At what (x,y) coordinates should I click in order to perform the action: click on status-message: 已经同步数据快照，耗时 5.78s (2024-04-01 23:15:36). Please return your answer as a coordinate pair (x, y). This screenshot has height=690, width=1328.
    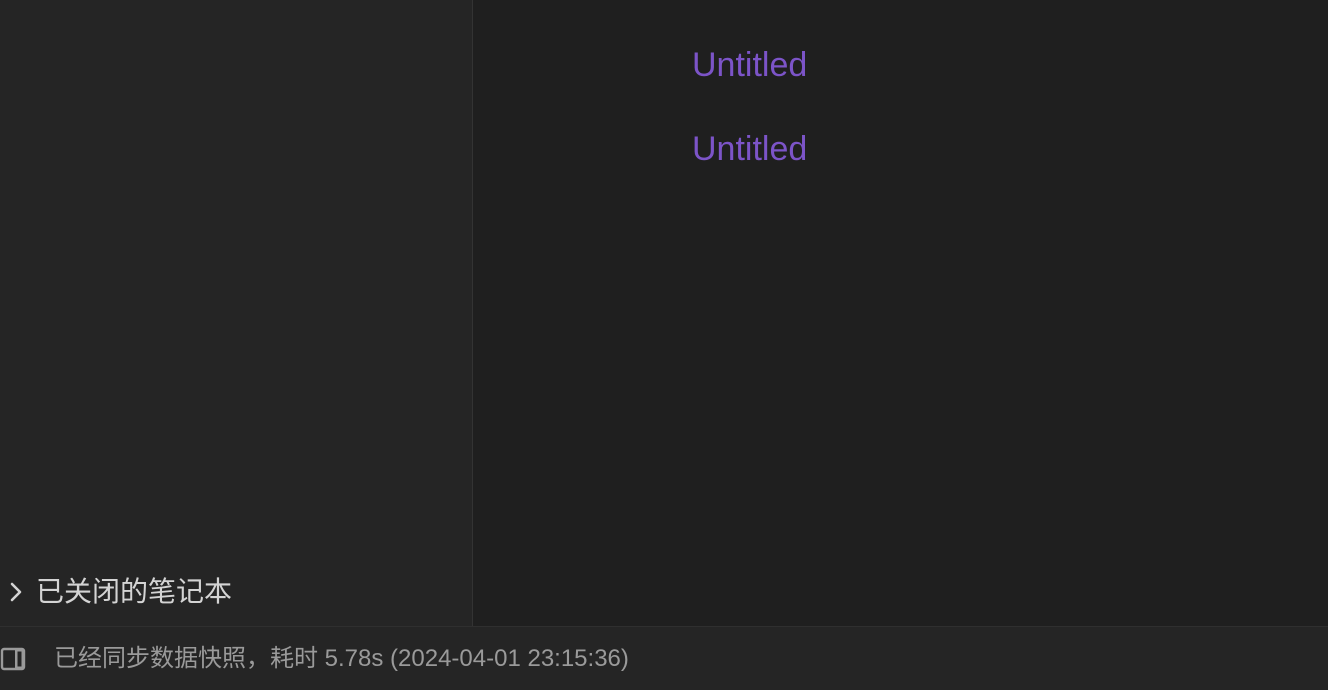
    Looking at the image, I should click on (341, 658).